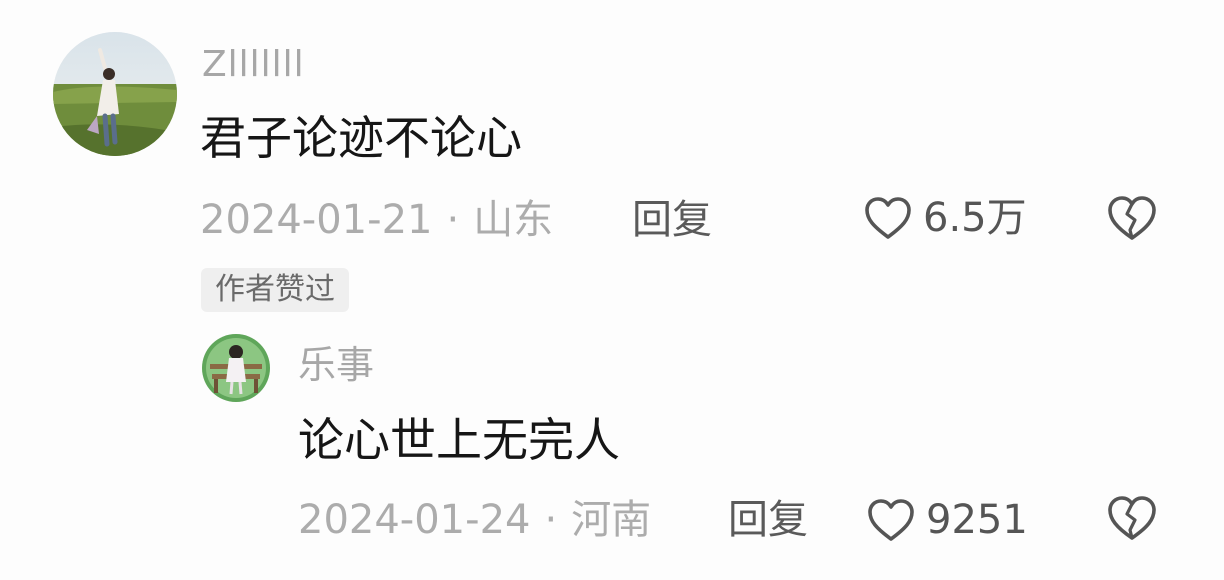 The height and width of the screenshot is (580, 1224). I want to click on reply-date: 2024-01-24, so click(414, 520).